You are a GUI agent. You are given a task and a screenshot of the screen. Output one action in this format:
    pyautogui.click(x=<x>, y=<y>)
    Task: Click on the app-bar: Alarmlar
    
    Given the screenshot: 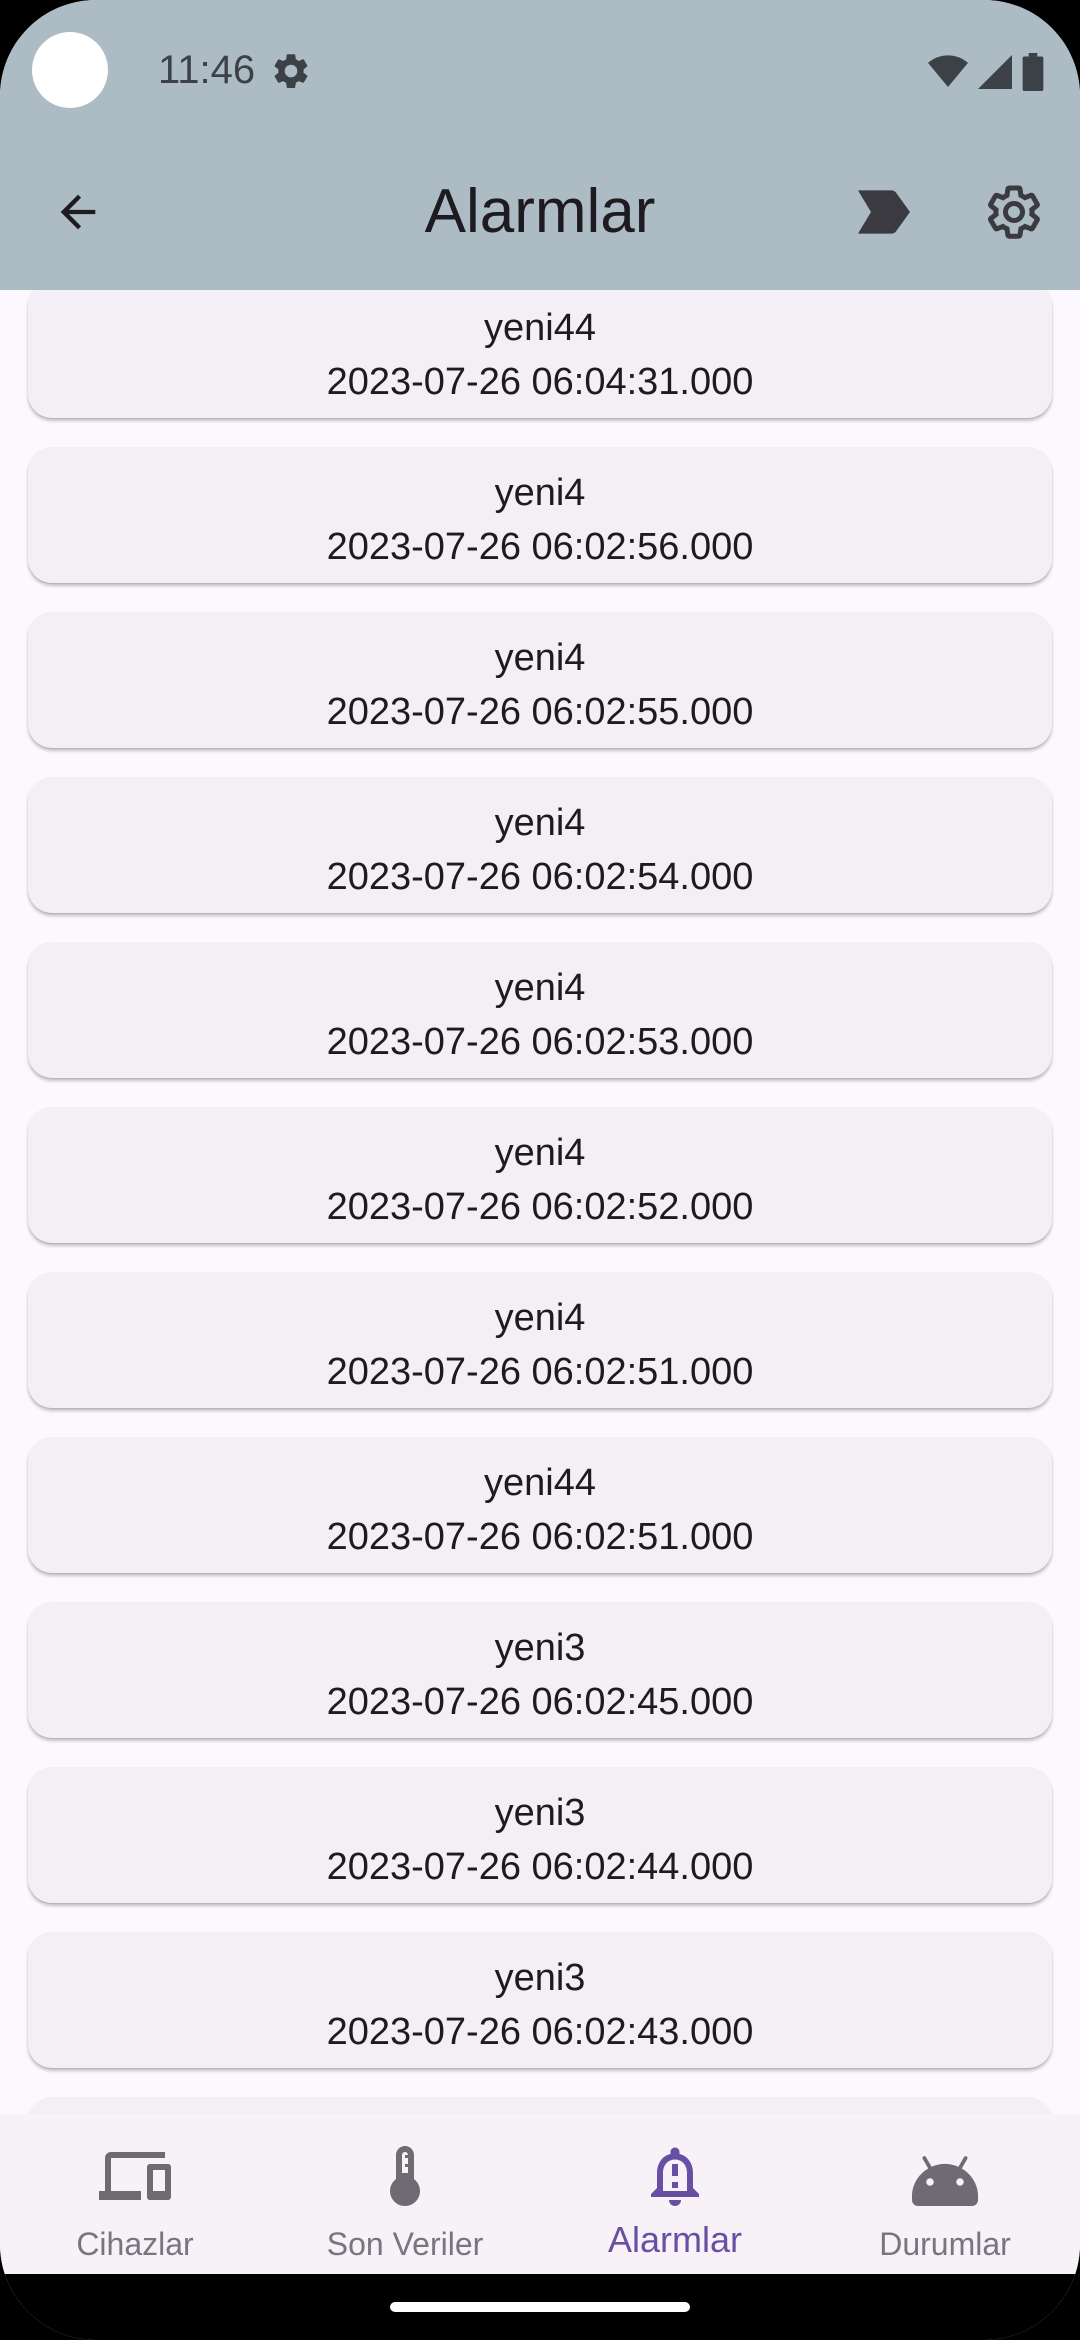 What is the action you would take?
    pyautogui.click(x=540, y=212)
    